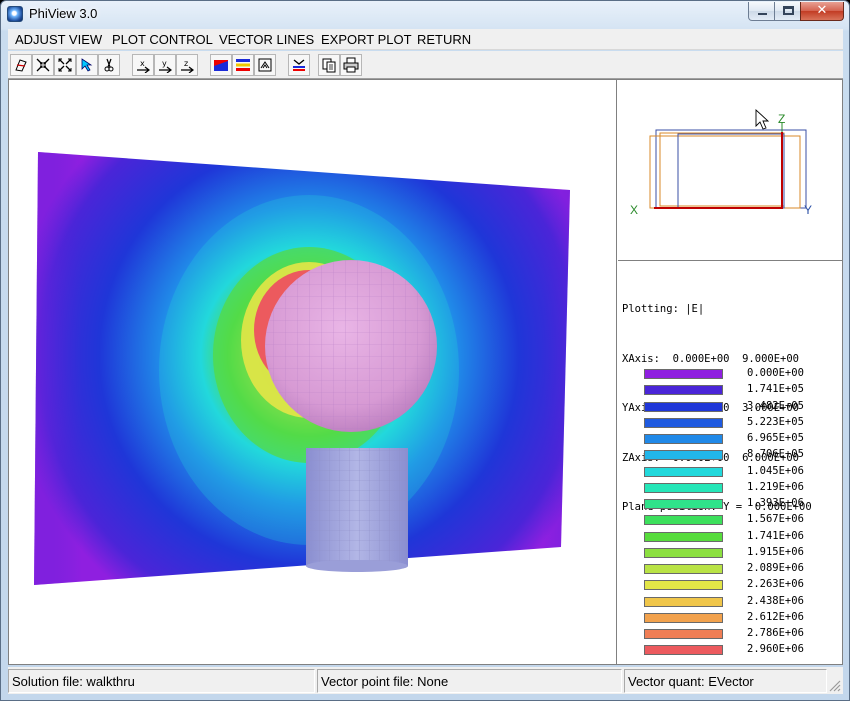 Image resolution: width=850 pixels, height=701 pixels. I want to click on legend-row: 6.965E+05, so click(742, 439).